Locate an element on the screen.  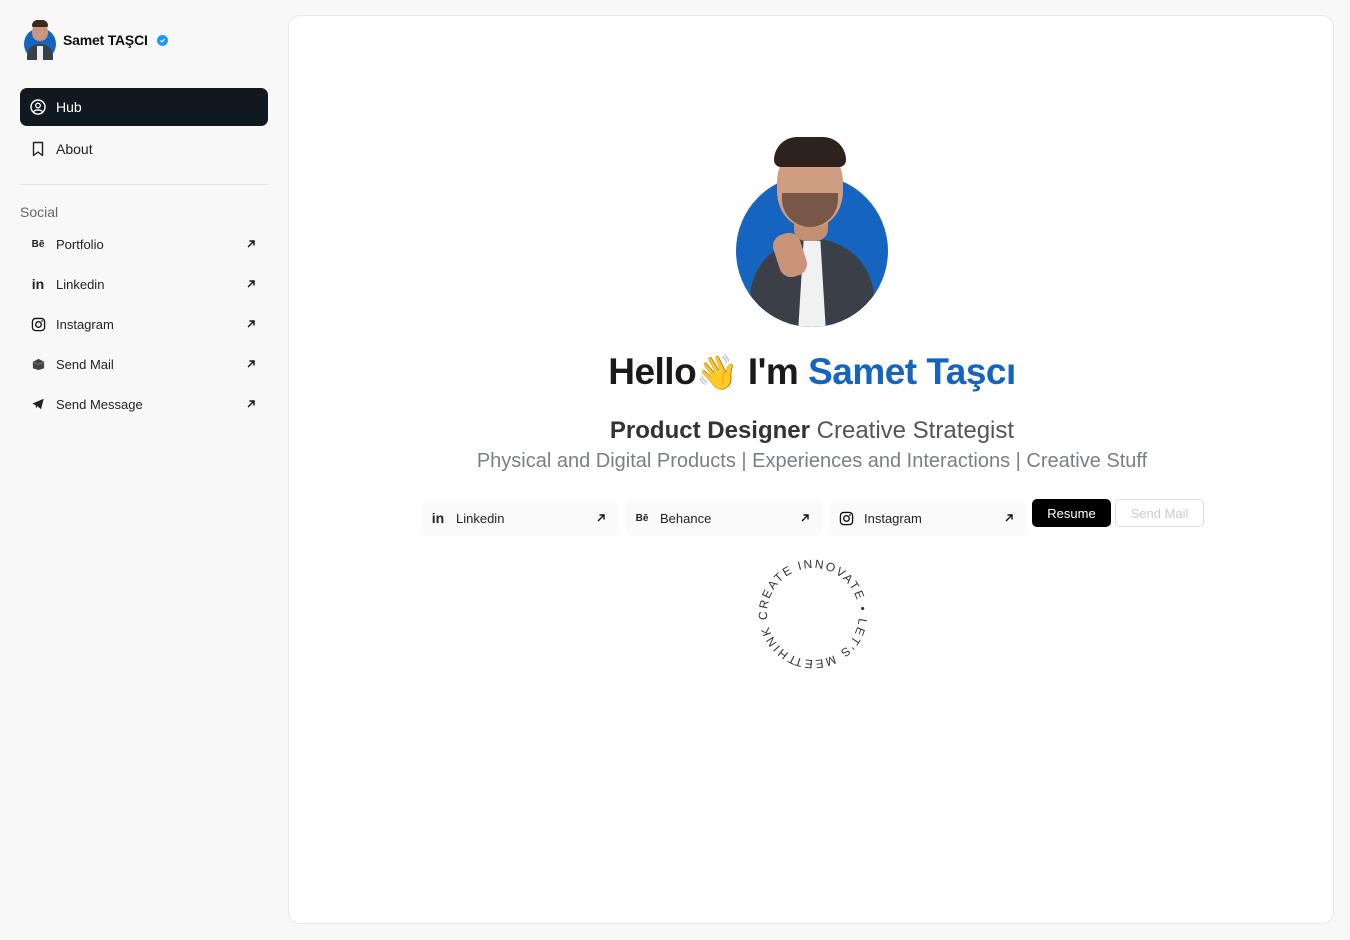
hero-greeting: Hello👋 I'm Samet Taşcı is located at coordinates (812, 372).